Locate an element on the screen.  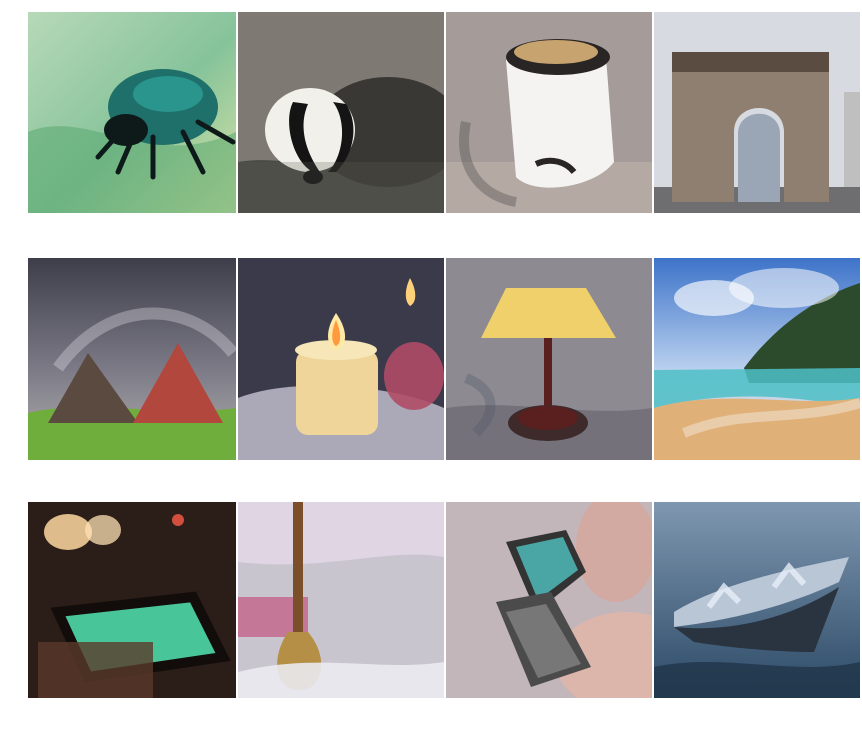
tile-aircraft-carrier is located at coordinates (757, 600).